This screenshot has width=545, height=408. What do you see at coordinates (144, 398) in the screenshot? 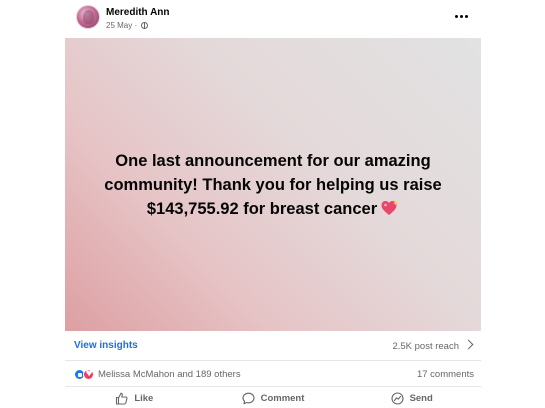
I see `like-label: Like` at bounding box center [144, 398].